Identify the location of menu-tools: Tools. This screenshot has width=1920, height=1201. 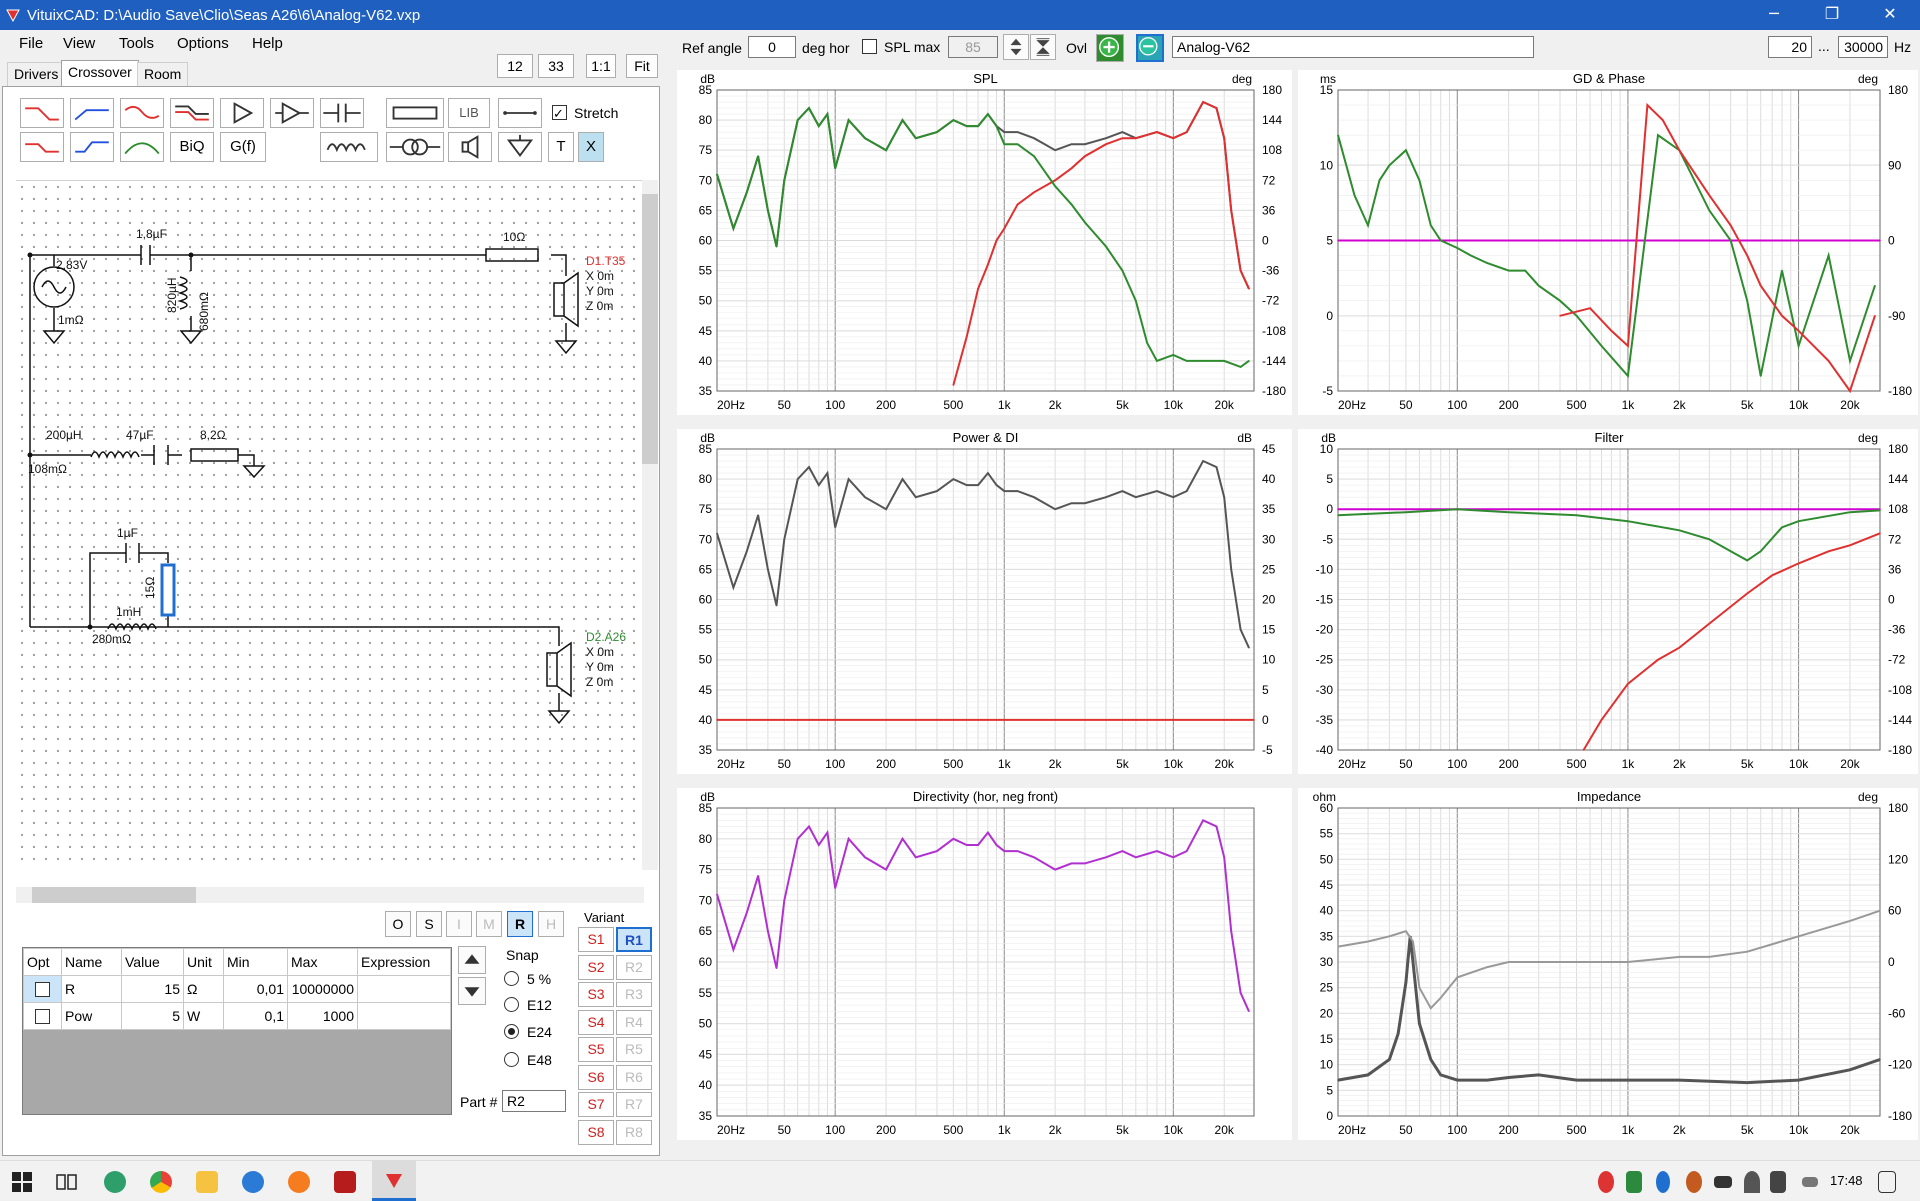
(136, 43).